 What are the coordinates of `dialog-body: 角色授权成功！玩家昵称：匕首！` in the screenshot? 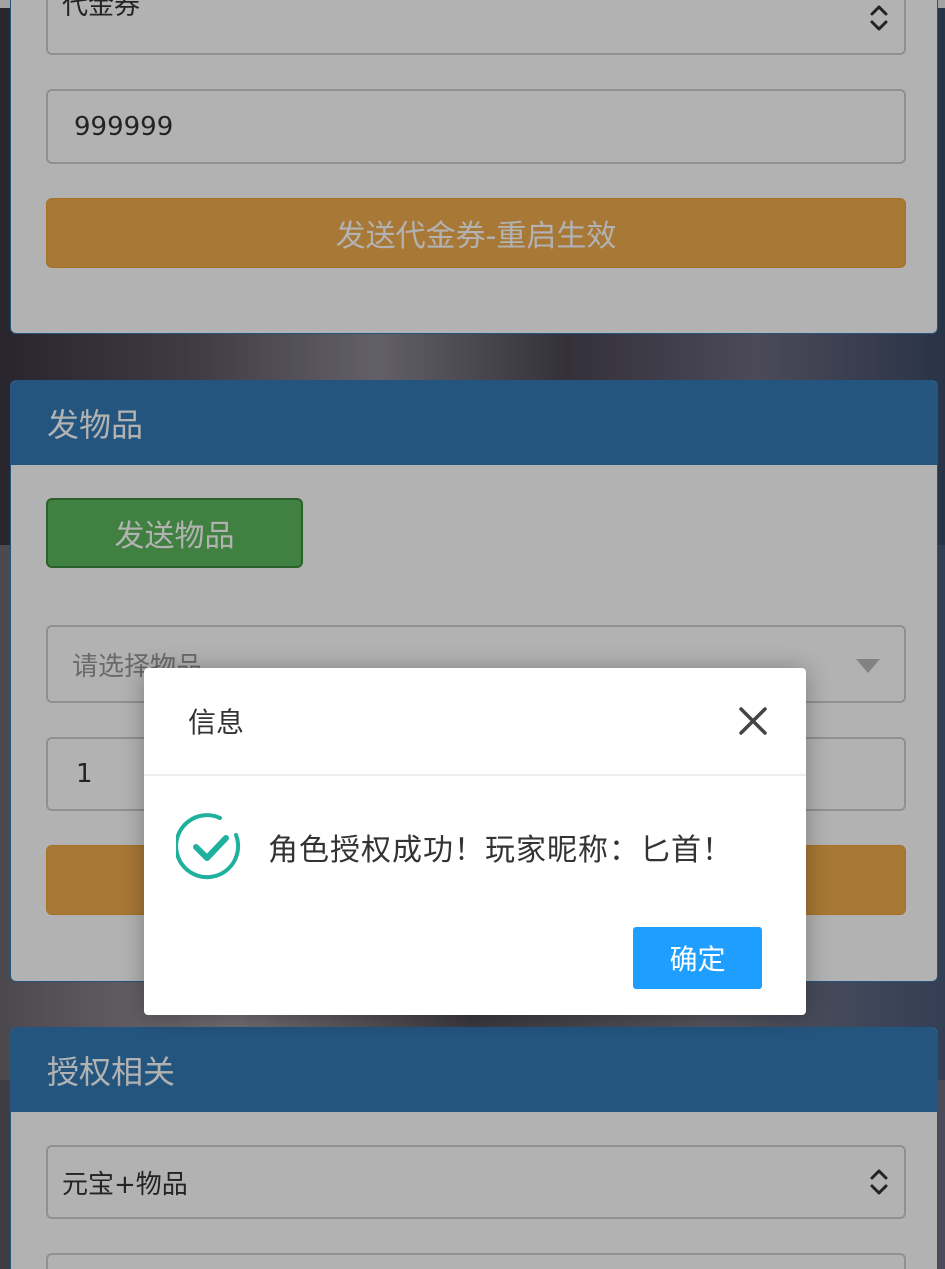 It's located at (454, 847).